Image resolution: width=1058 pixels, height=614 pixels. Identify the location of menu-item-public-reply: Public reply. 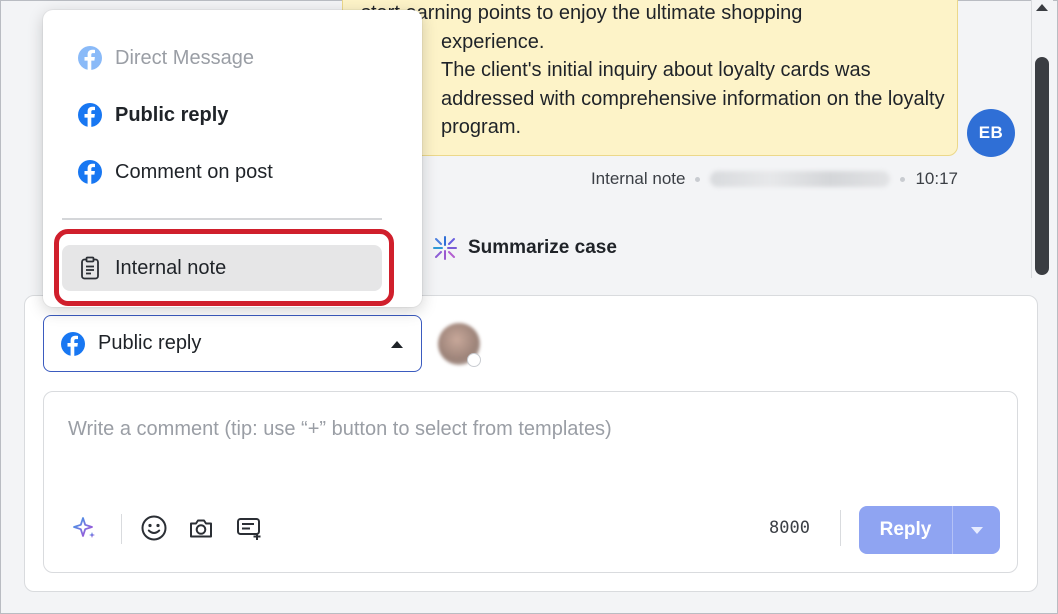
(222, 115).